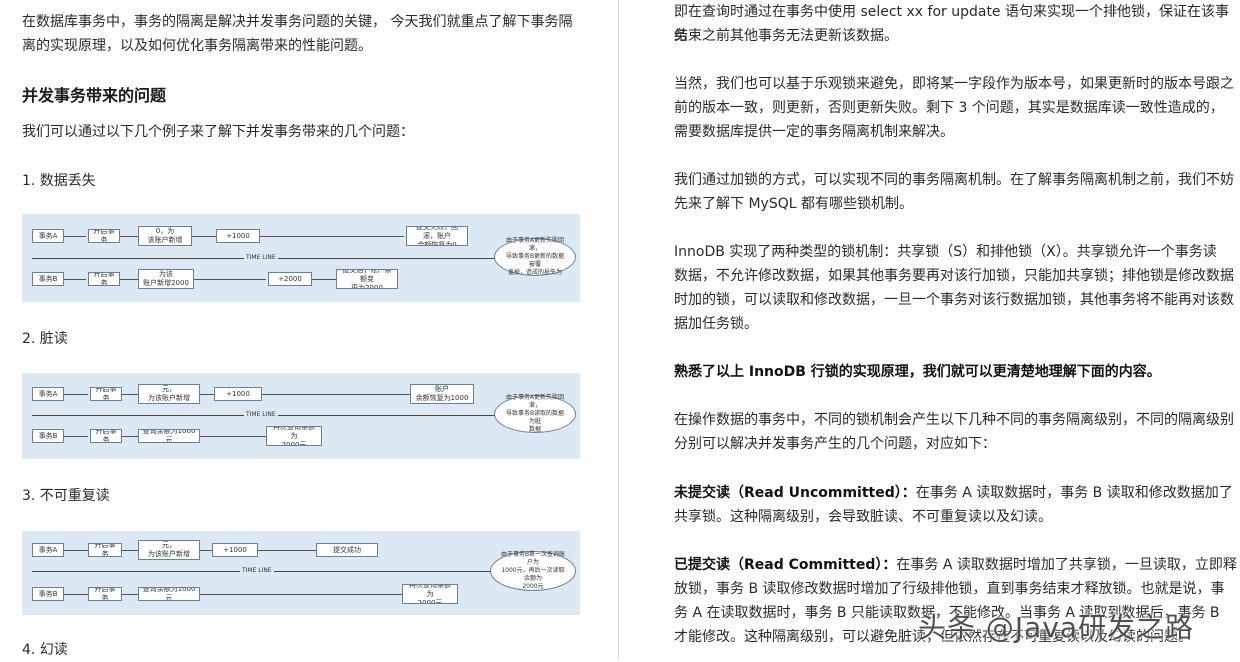 The image size is (1240, 662). What do you see at coordinates (954, 84) in the screenshot?
I see `para-2-line-1: 当然，我们也可以基于乐观锁来避免，即将某一字段作为版本号，如果更新时的版本号跟之` at bounding box center [954, 84].